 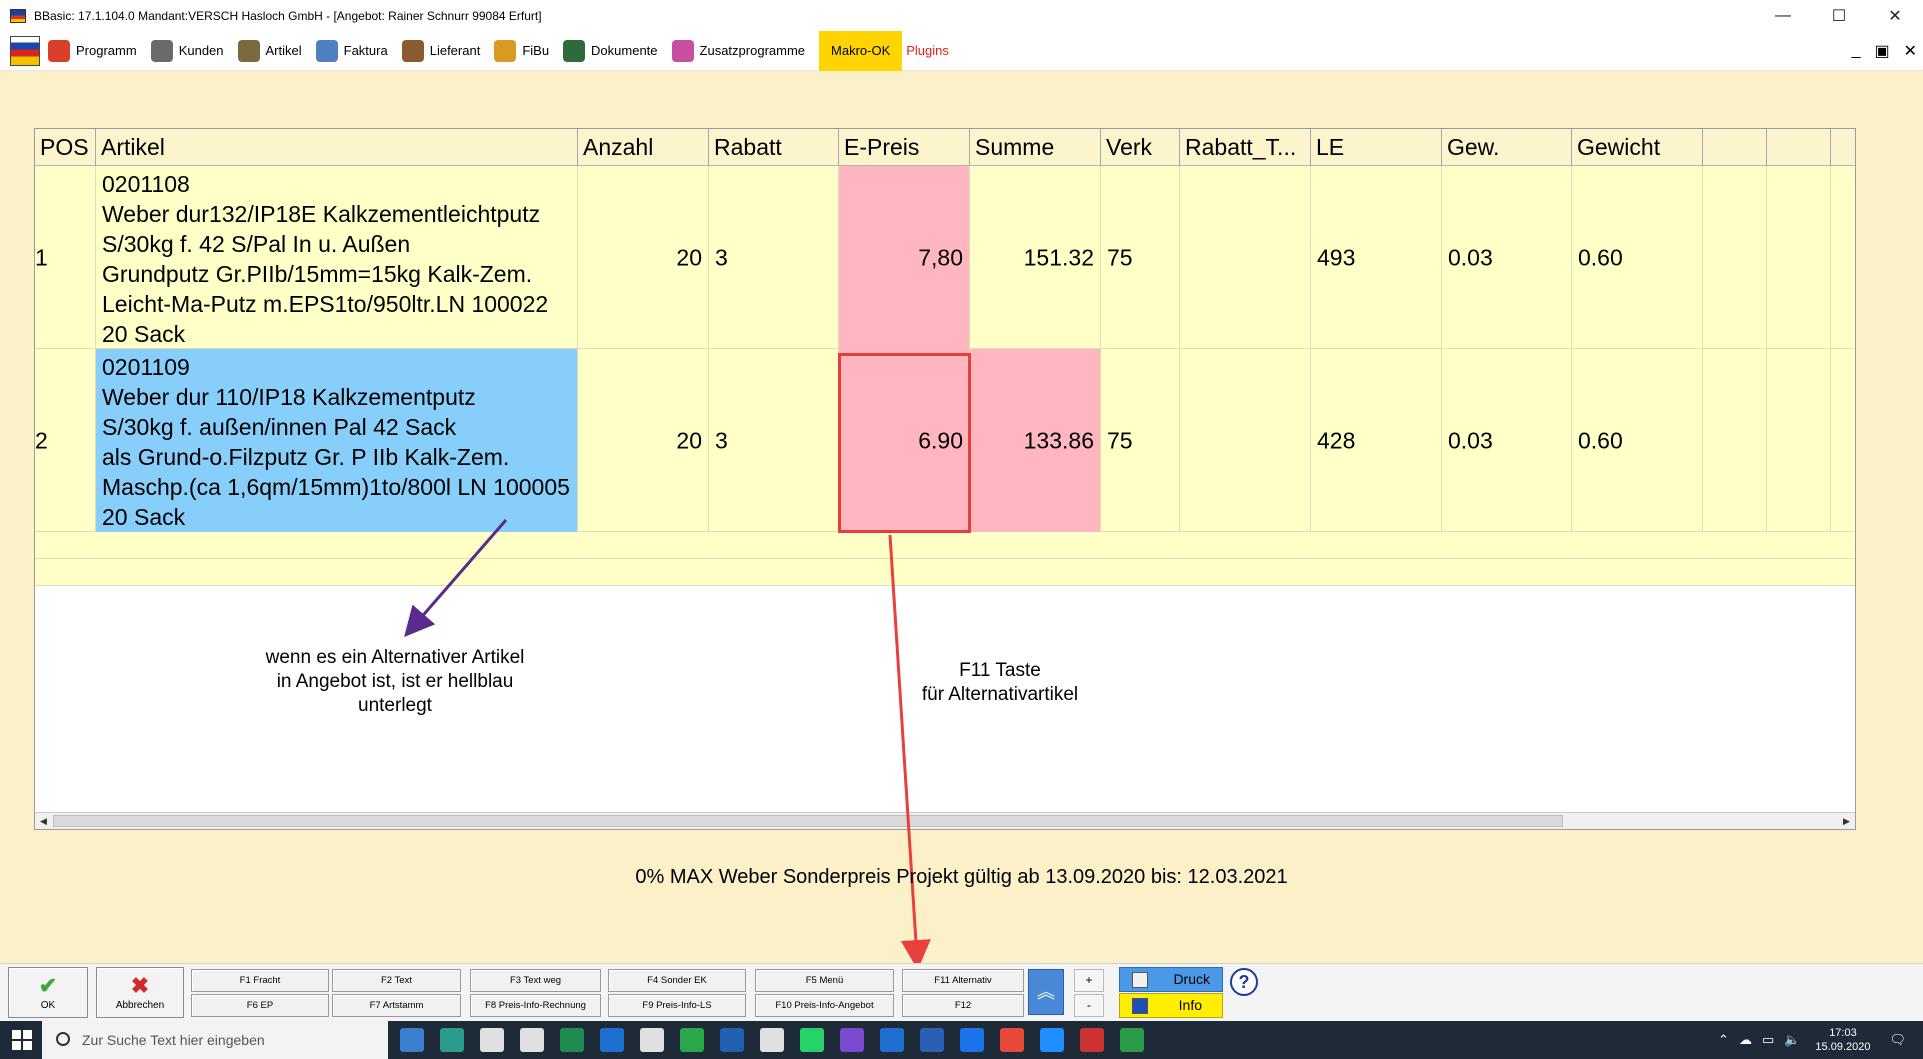 What do you see at coordinates (535, 980) in the screenshot?
I see `f3-text-weg-button: F3 Text weg` at bounding box center [535, 980].